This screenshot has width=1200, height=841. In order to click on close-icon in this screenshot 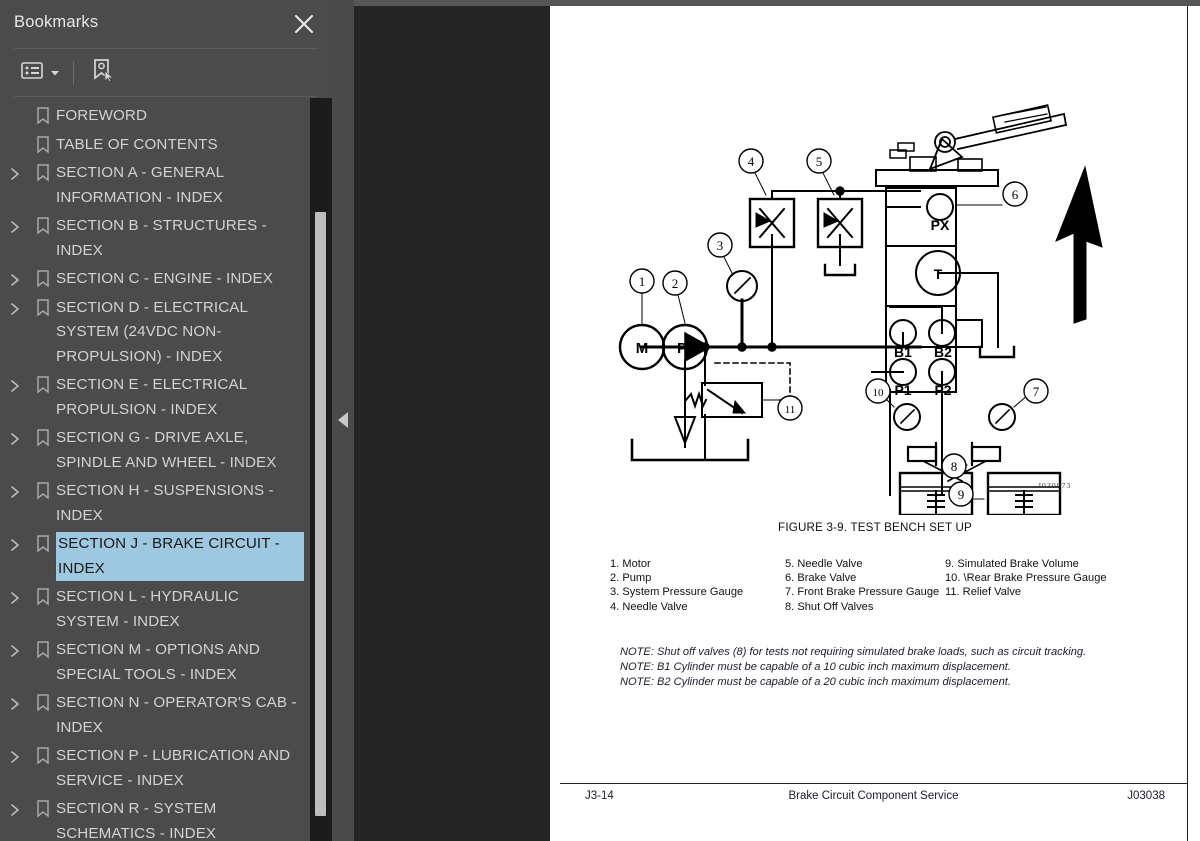, I will do `click(304, 24)`.